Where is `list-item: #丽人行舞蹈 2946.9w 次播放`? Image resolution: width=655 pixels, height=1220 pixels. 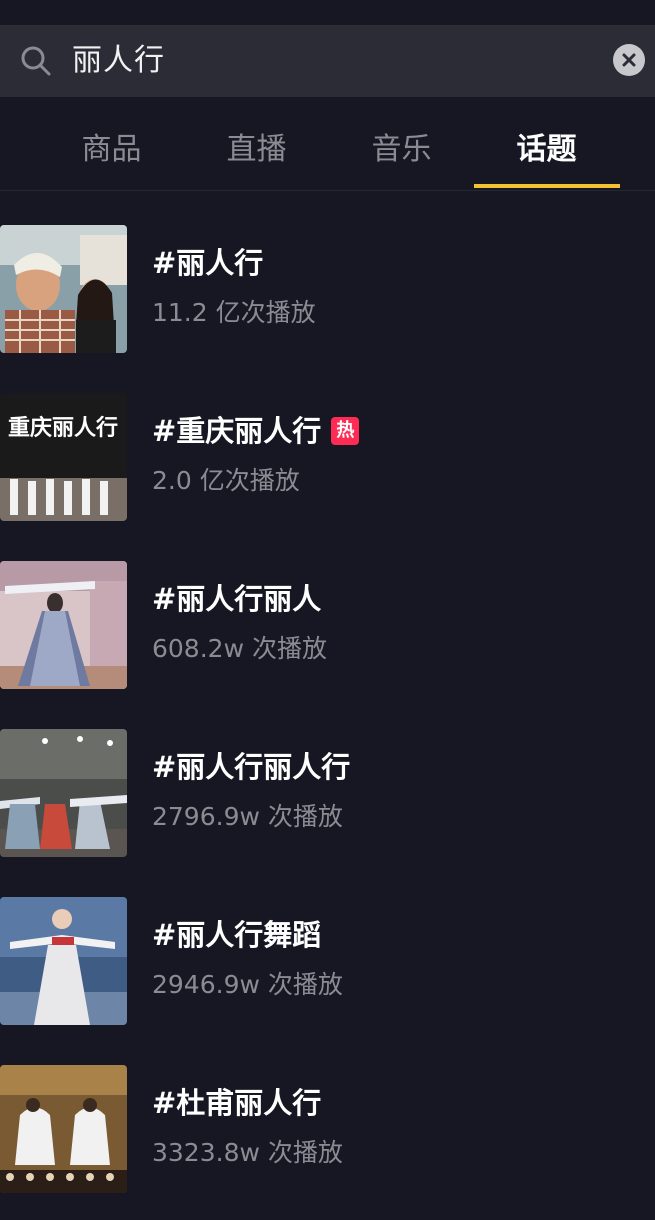
list-item: #丽人行舞蹈 2946.9w 次播放 is located at coordinates (327, 961).